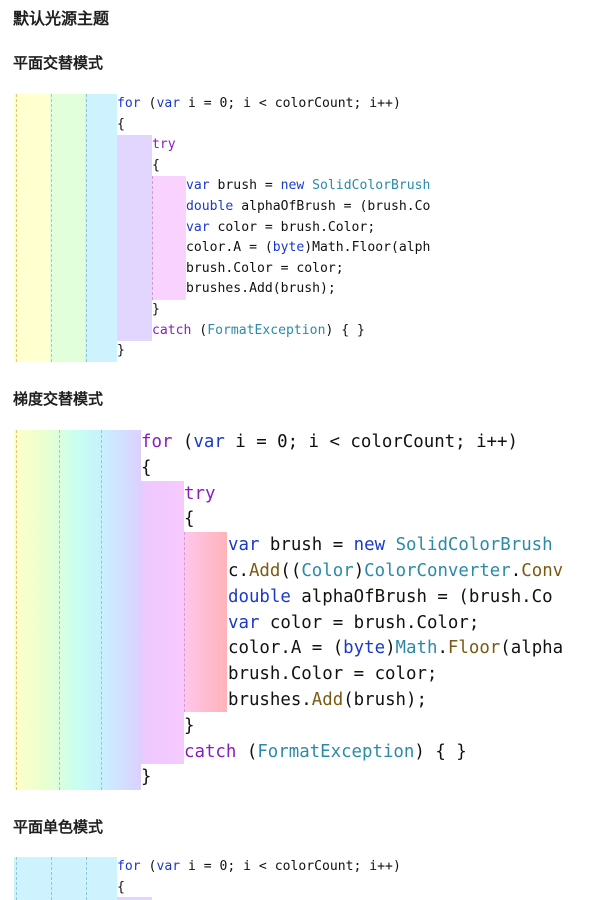 This screenshot has height=900, width=604. What do you see at coordinates (385, 700) in the screenshot?
I see `code-token: (brush);` at bounding box center [385, 700].